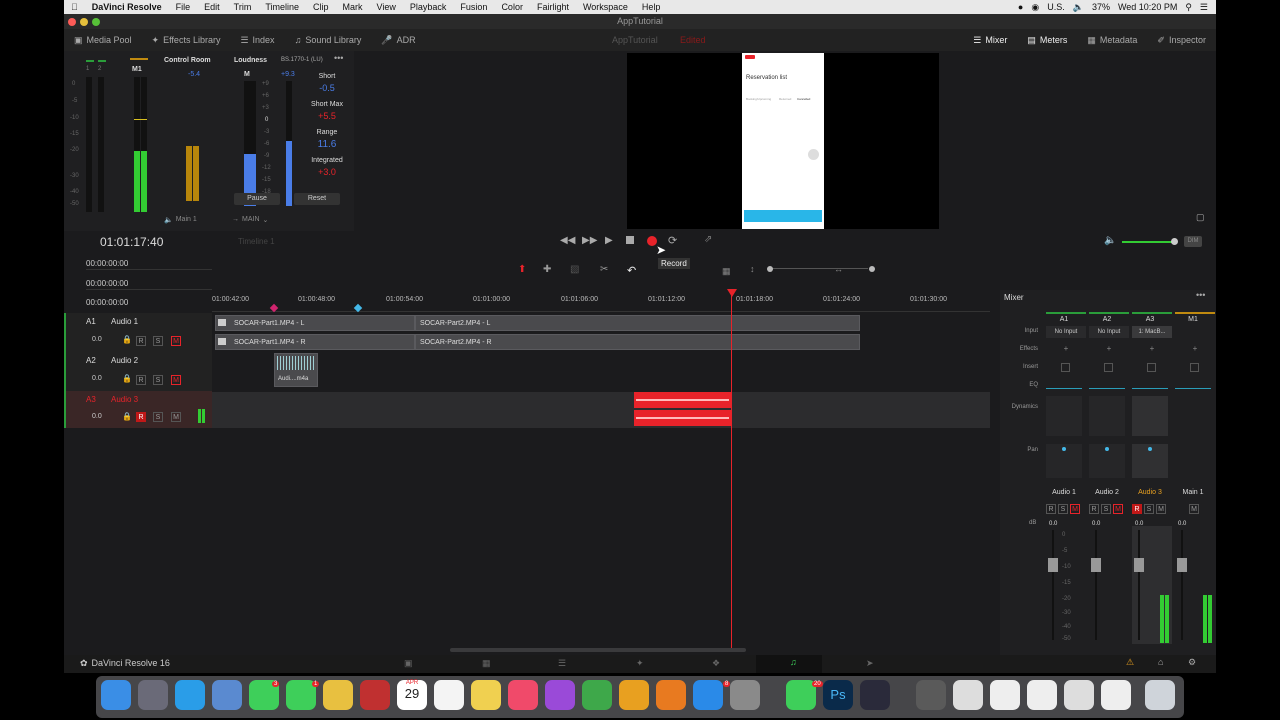 The width and height of the screenshot is (1280, 720). I want to click on strip-arm-a2: R, so click(1094, 509).